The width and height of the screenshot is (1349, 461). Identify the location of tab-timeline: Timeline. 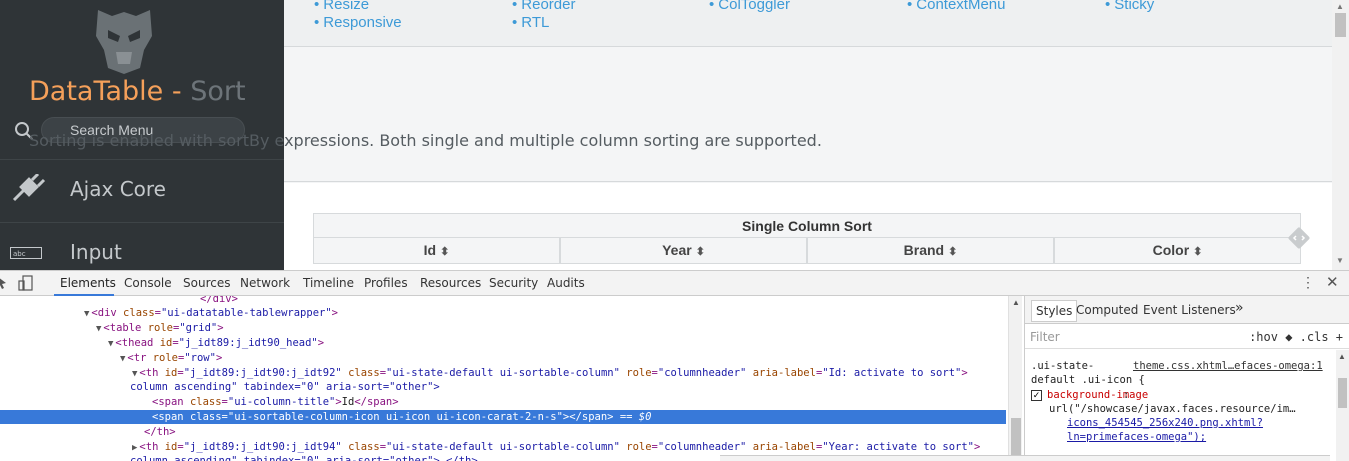
(328, 283).